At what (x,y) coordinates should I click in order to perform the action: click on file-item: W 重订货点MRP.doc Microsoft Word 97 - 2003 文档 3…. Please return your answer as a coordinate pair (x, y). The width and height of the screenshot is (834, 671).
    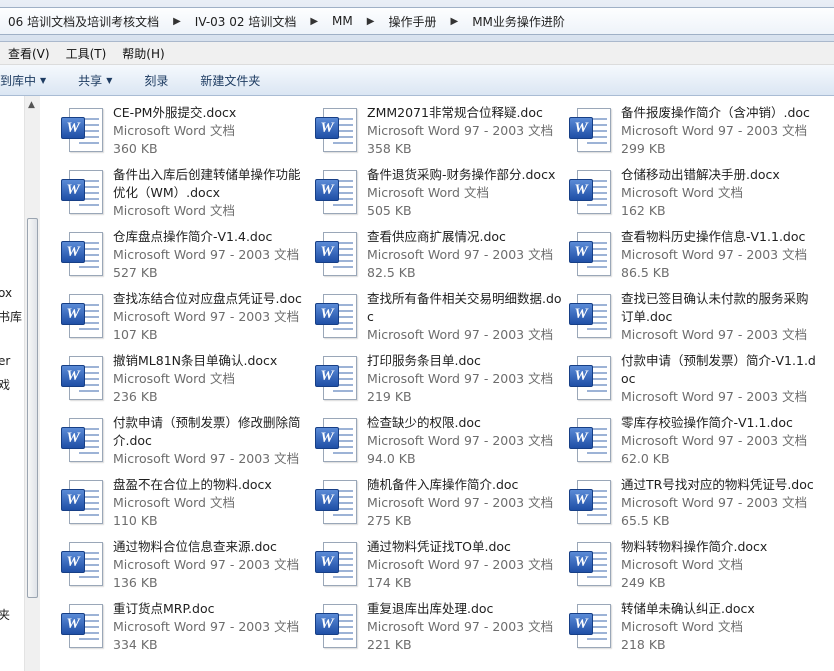
    Looking at the image, I should click on (186, 631).